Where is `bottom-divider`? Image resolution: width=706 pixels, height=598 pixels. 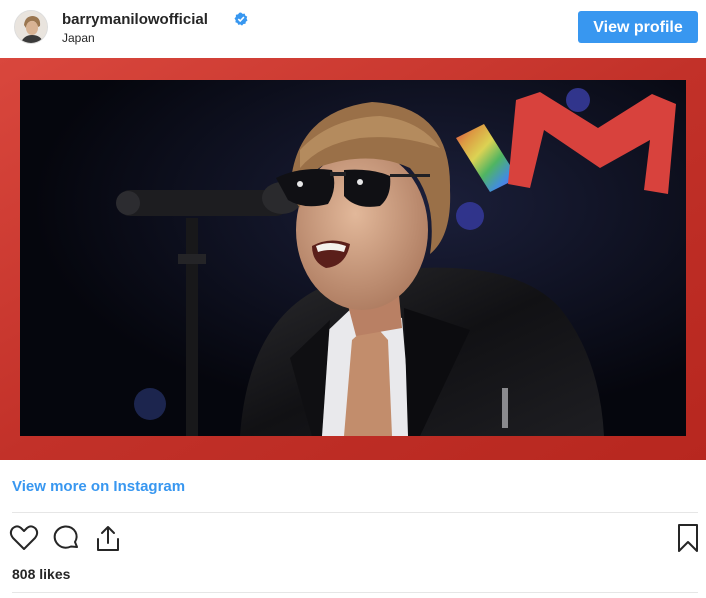 bottom-divider is located at coordinates (355, 592).